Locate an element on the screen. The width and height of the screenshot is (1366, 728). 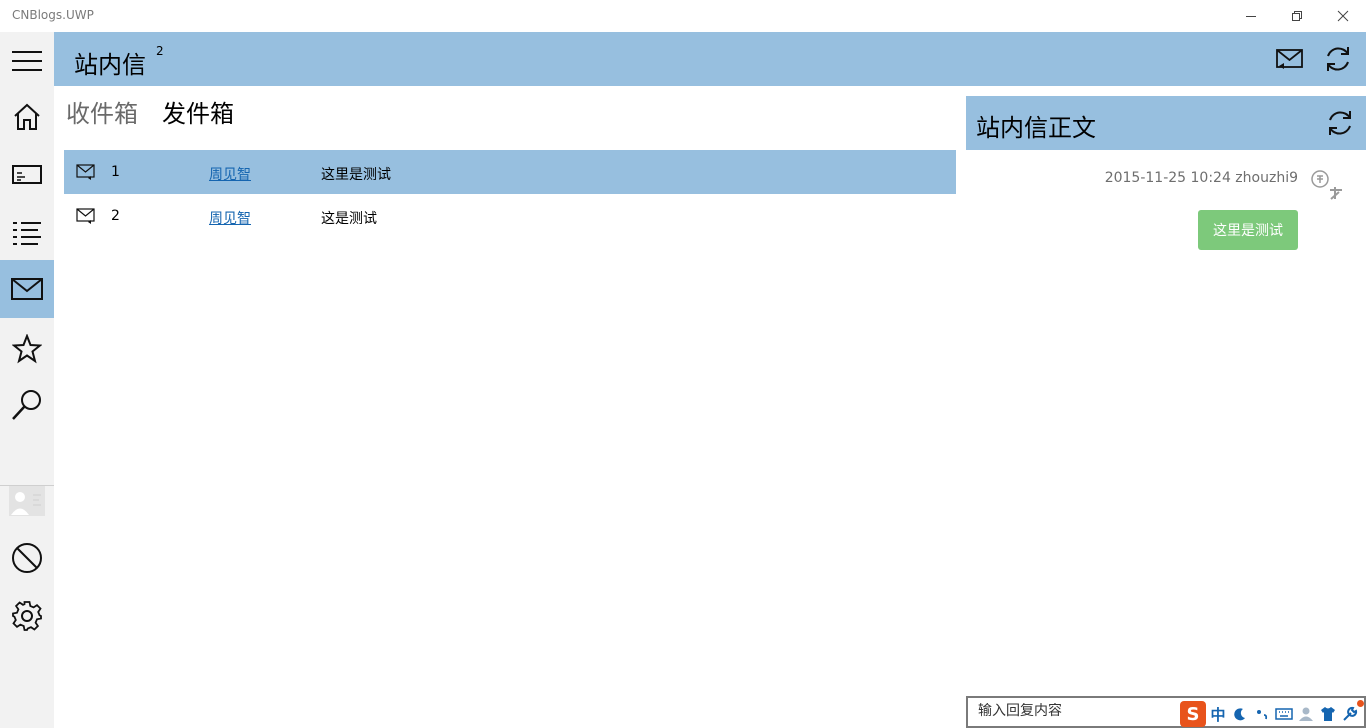
search-icon is located at coordinates (26, 405).